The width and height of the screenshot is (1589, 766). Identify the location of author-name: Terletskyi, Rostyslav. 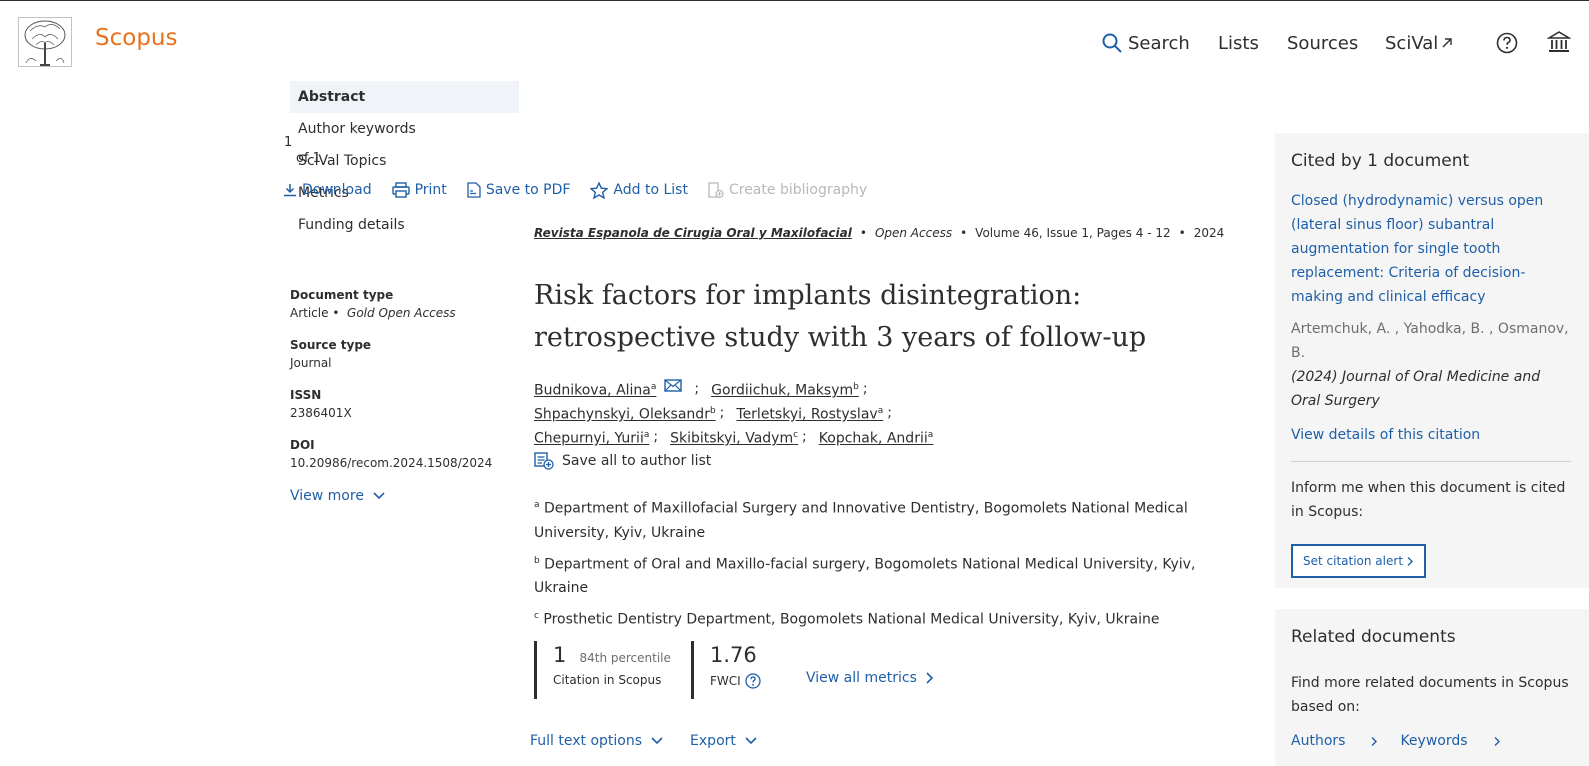
(807, 414).